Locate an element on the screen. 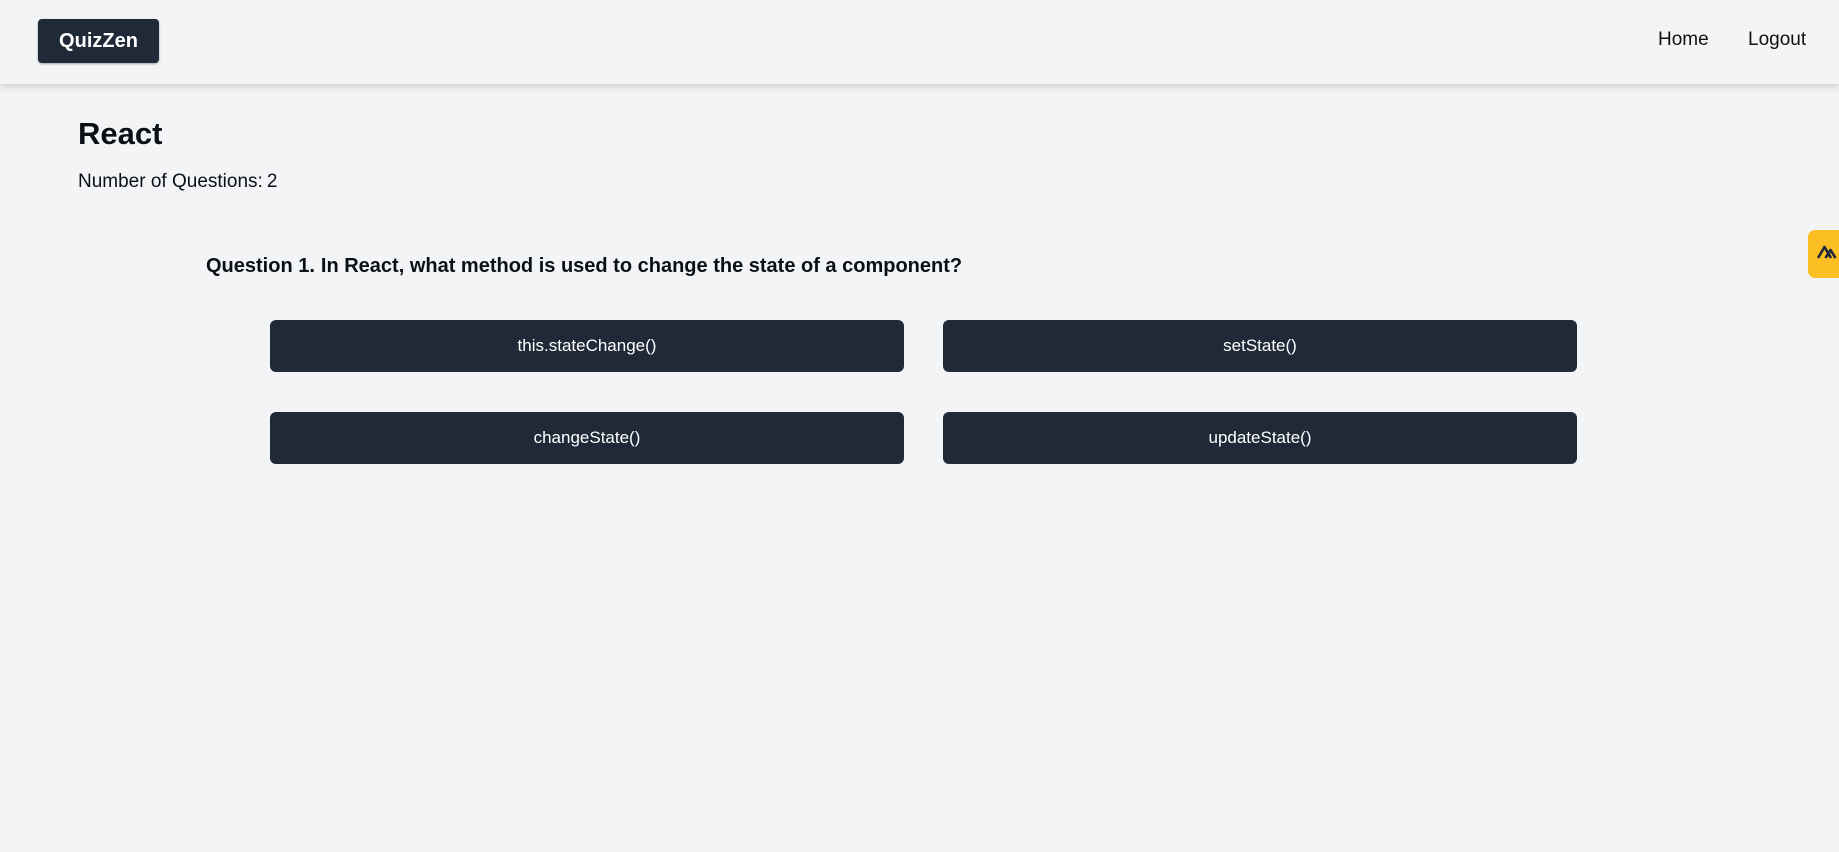 This screenshot has width=1839, height=852. question-number: Question 1. is located at coordinates (260, 266).